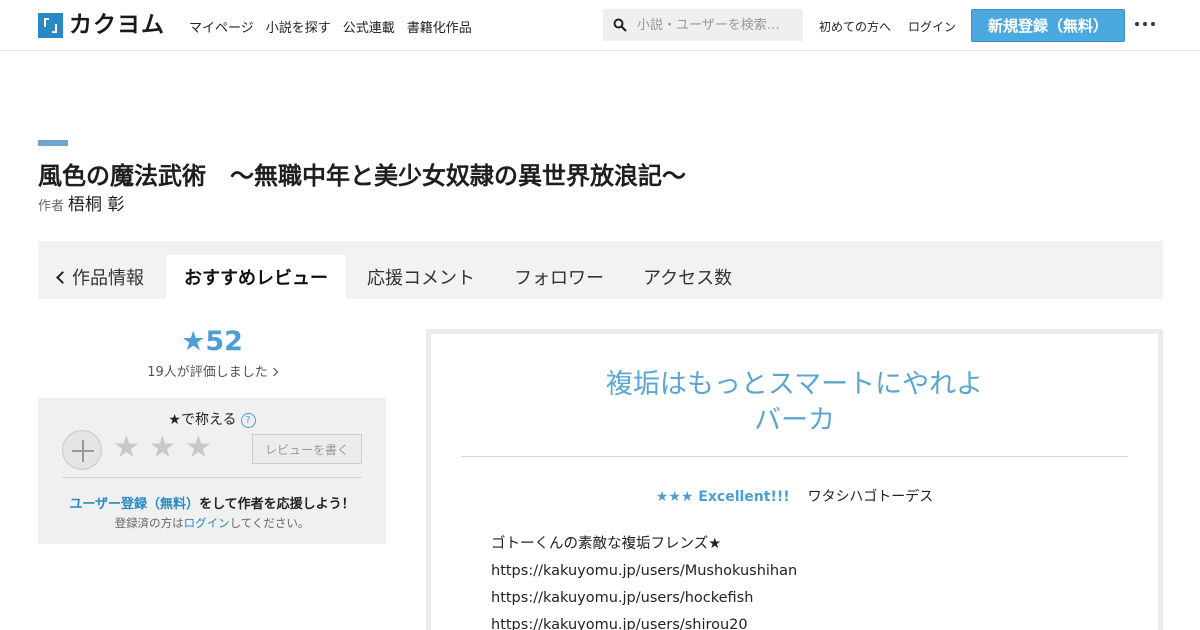  I want to click on site-logo: カクヨム, so click(101, 25).